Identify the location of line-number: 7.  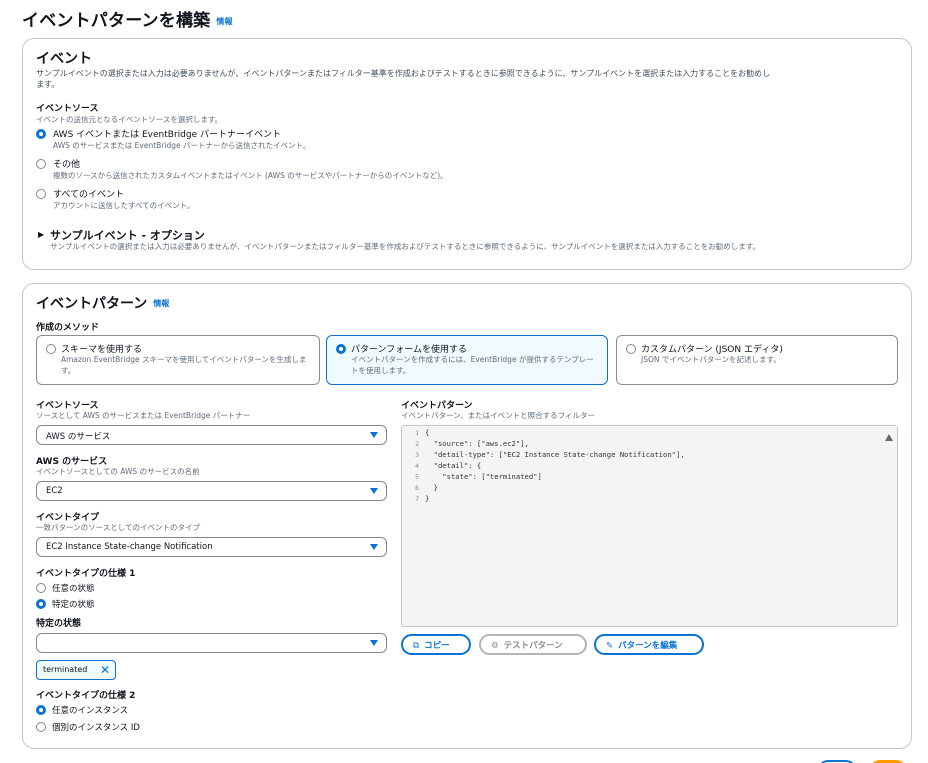
(417, 499).